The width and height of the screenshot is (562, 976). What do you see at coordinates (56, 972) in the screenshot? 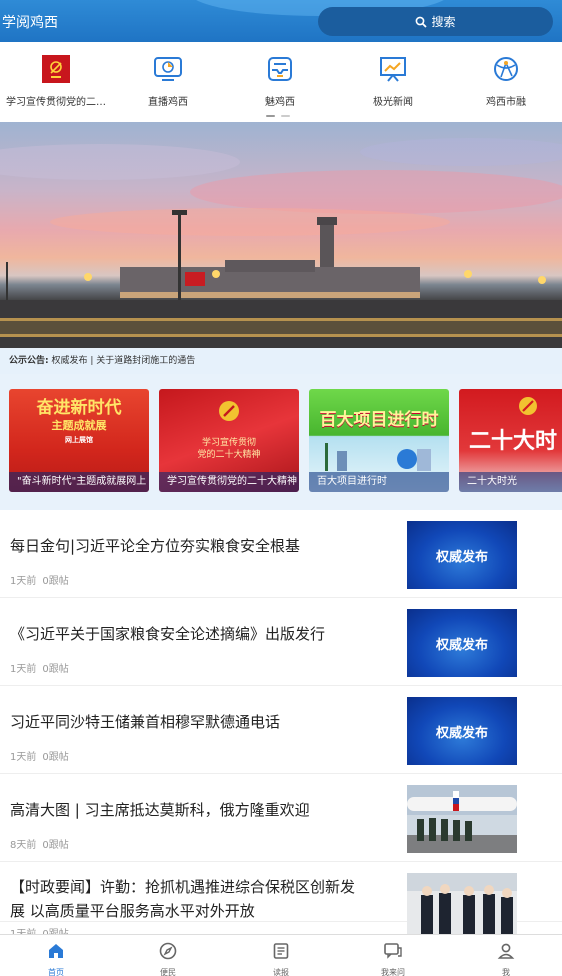
I see `tab-label: 首页` at bounding box center [56, 972].